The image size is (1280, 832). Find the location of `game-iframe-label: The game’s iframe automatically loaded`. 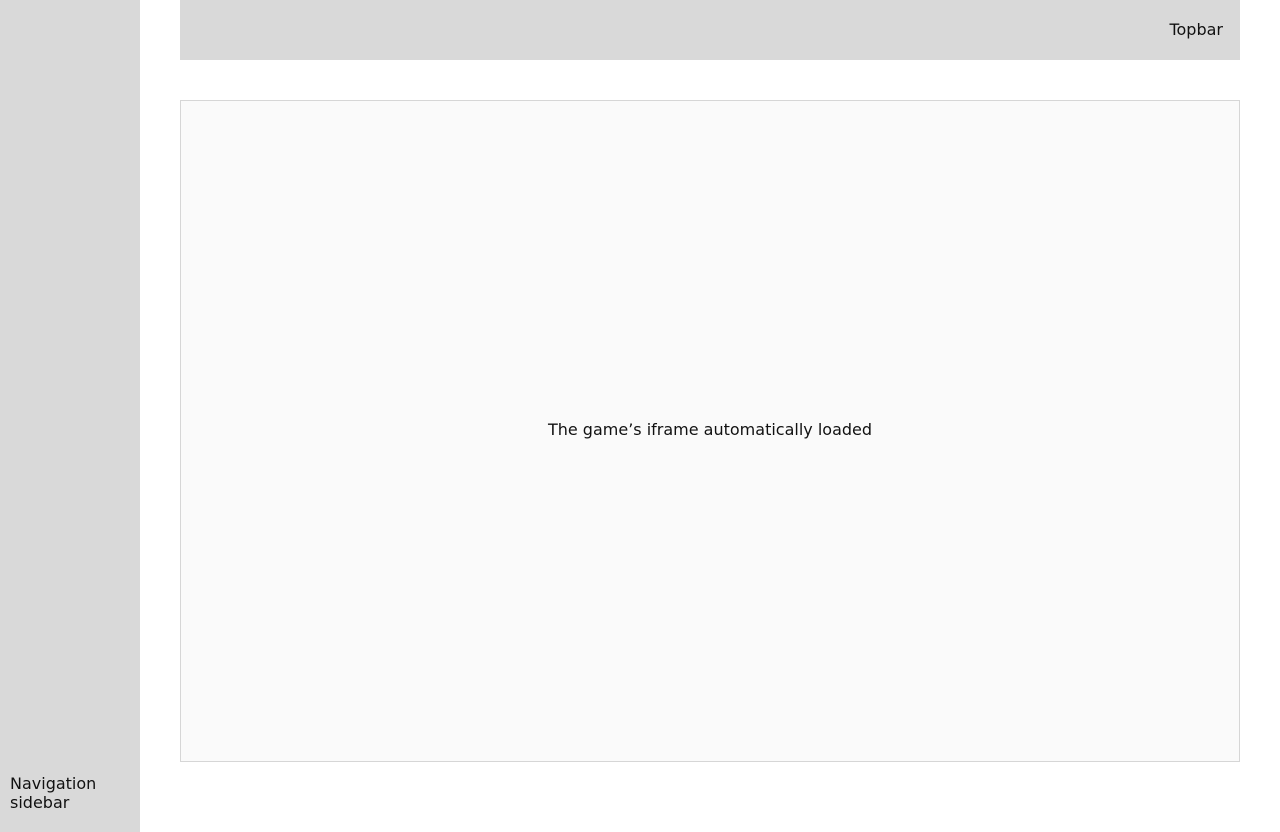

game-iframe-label: The game’s iframe automatically loaded is located at coordinates (710, 429).